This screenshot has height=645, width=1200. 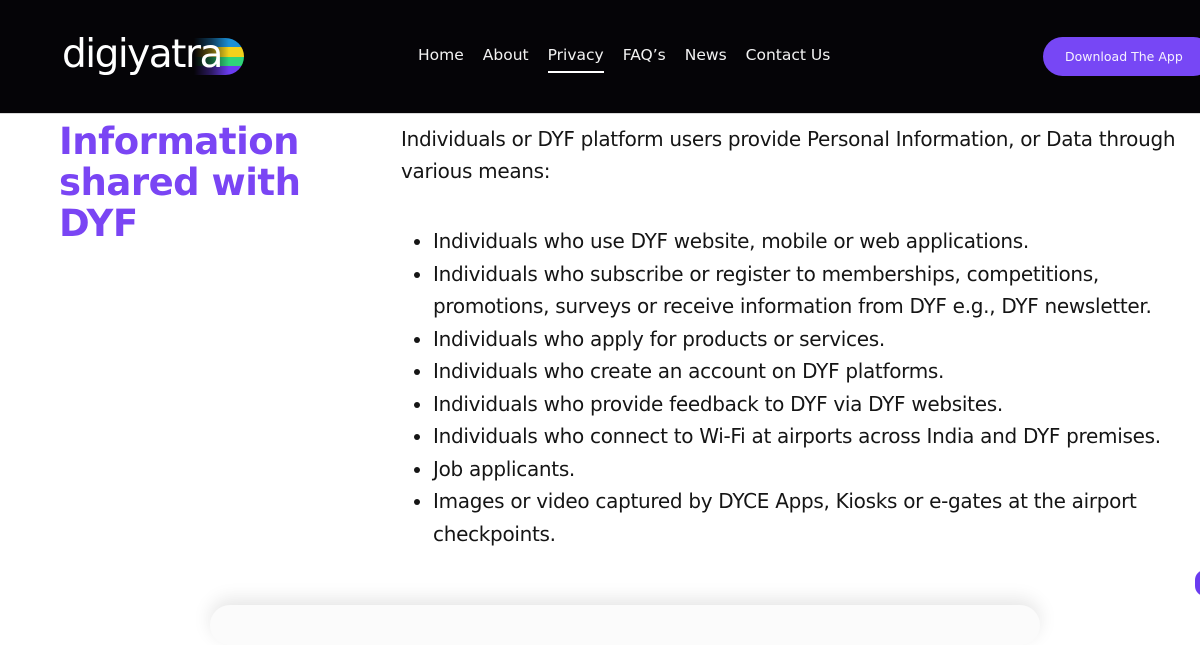 What do you see at coordinates (625, 625) in the screenshot?
I see `bottom-panel-shadow` at bounding box center [625, 625].